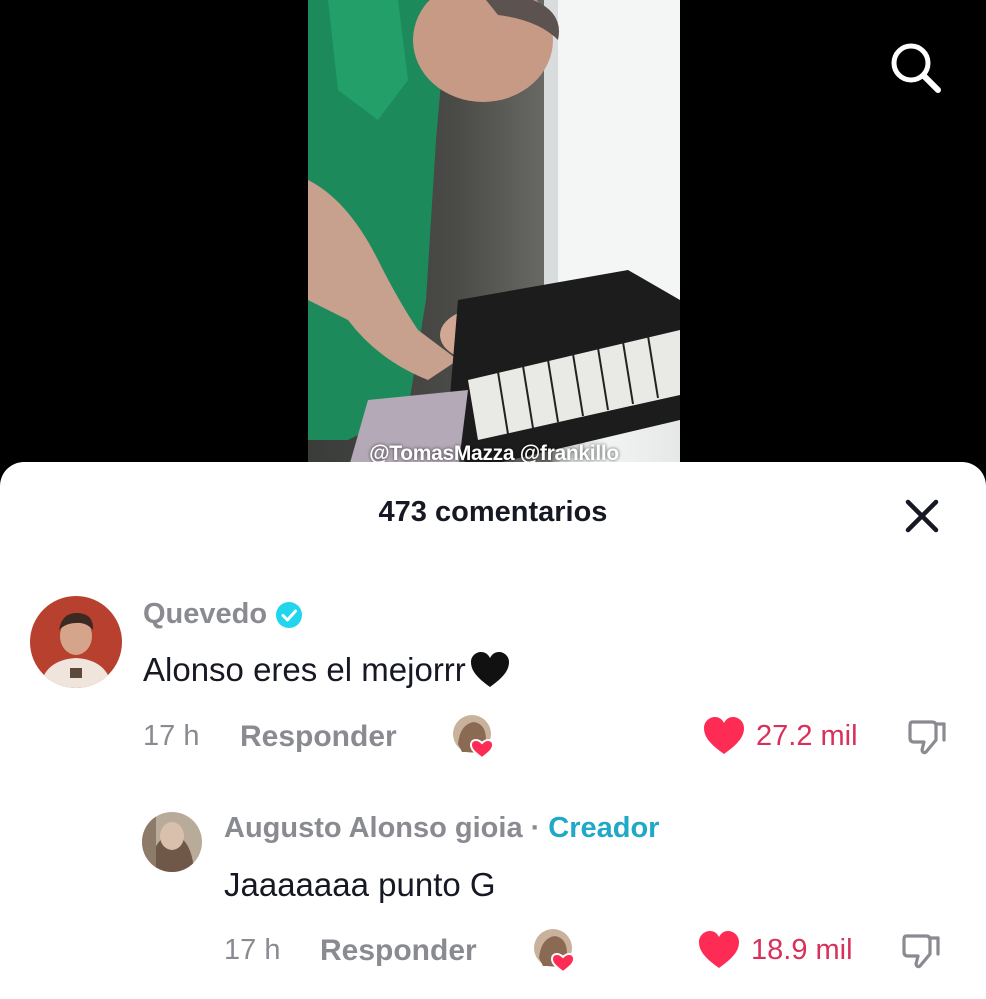 The height and width of the screenshot is (999, 986). What do you see at coordinates (373, 828) in the screenshot?
I see `username-text: Augusto Alonso gioia` at bounding box center [373, 828].